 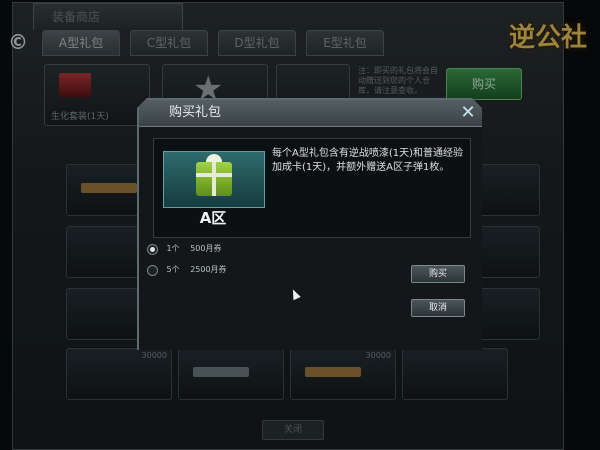 I want to click on item-name: A区, so click(x=213, y=218).